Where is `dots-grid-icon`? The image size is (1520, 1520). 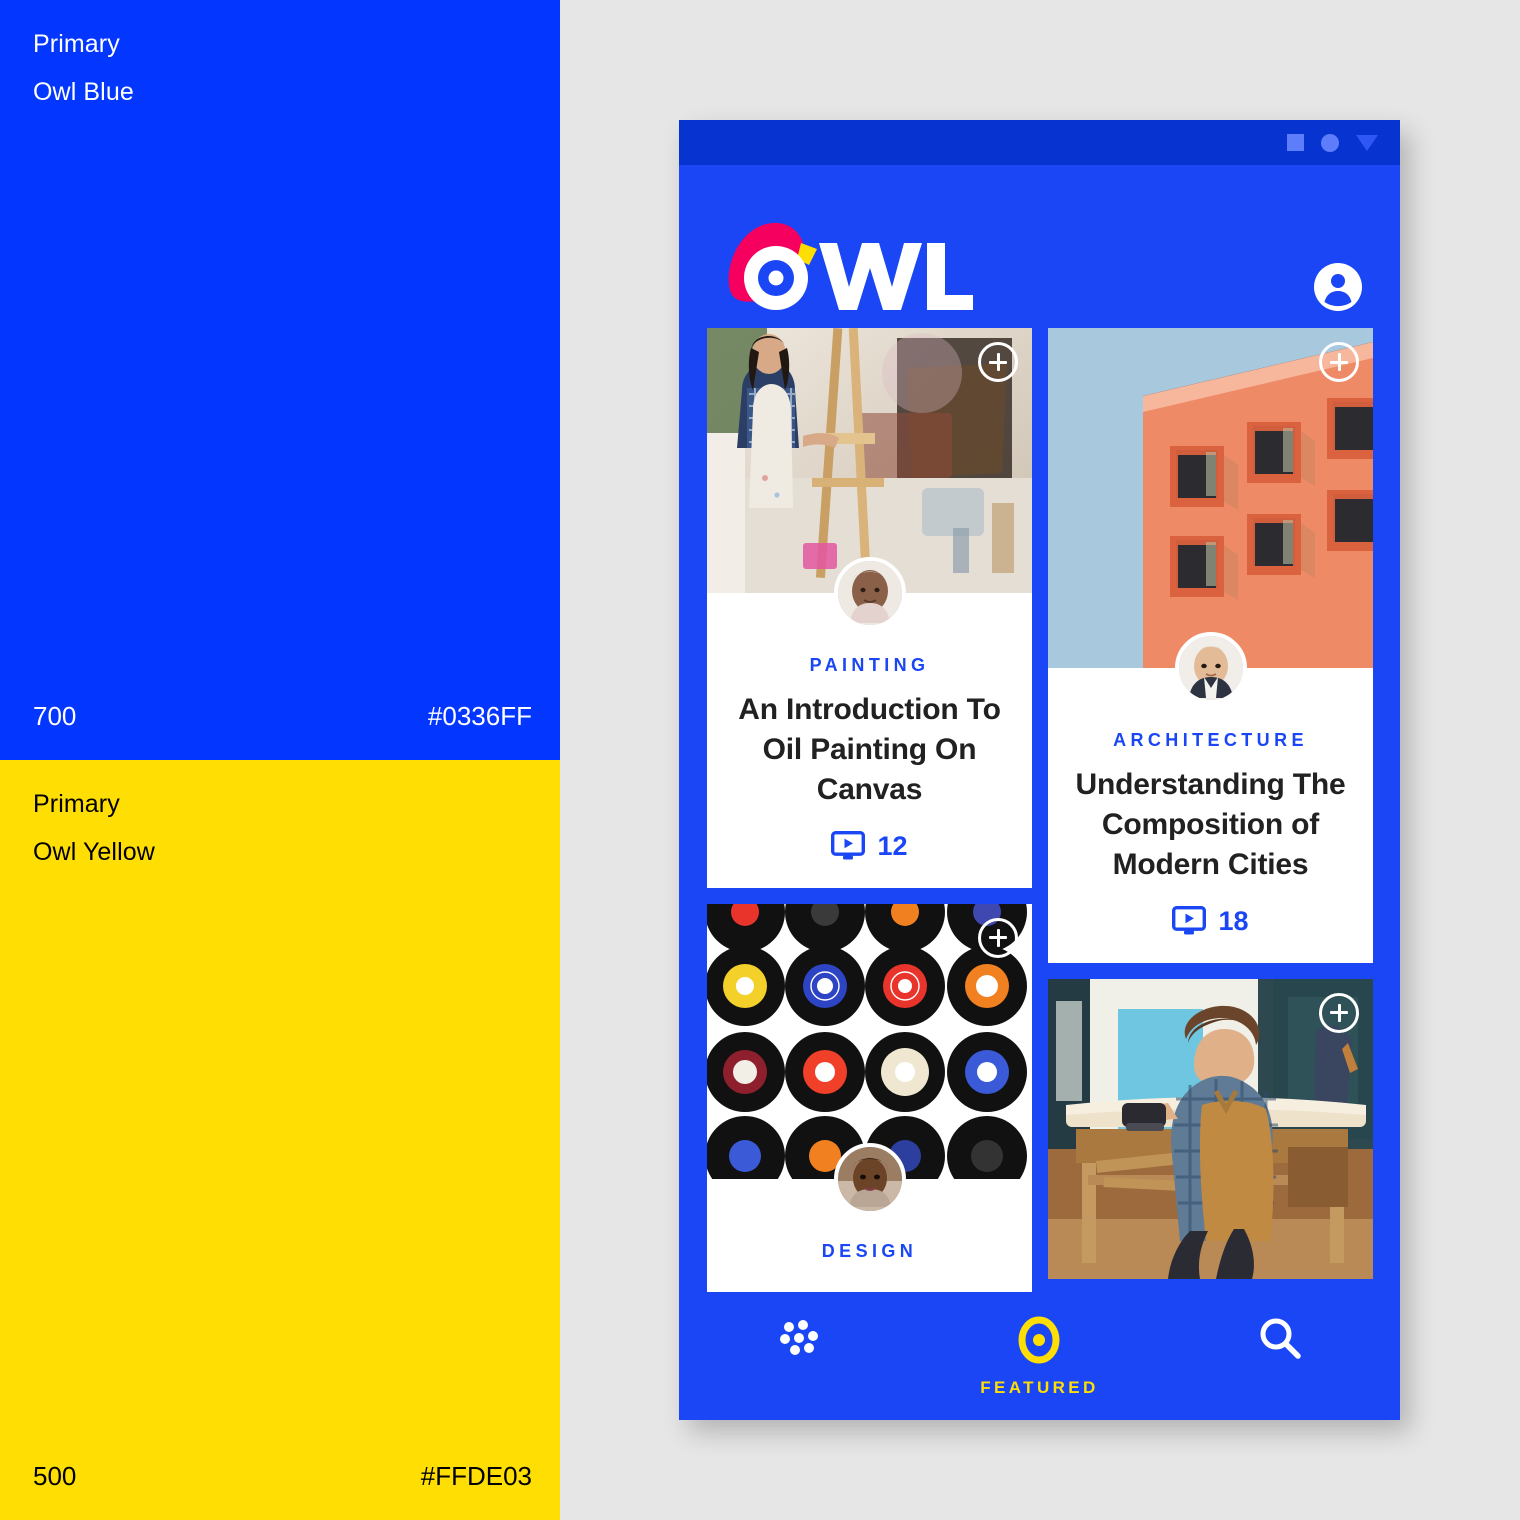
dots-grid-icon is located at coordinates (799, 1339).